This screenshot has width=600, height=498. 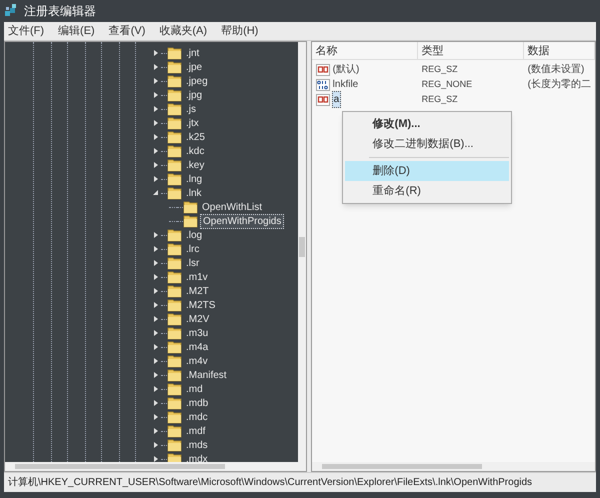 I want to click on column-header: 名称, so click(x=365, y=50).